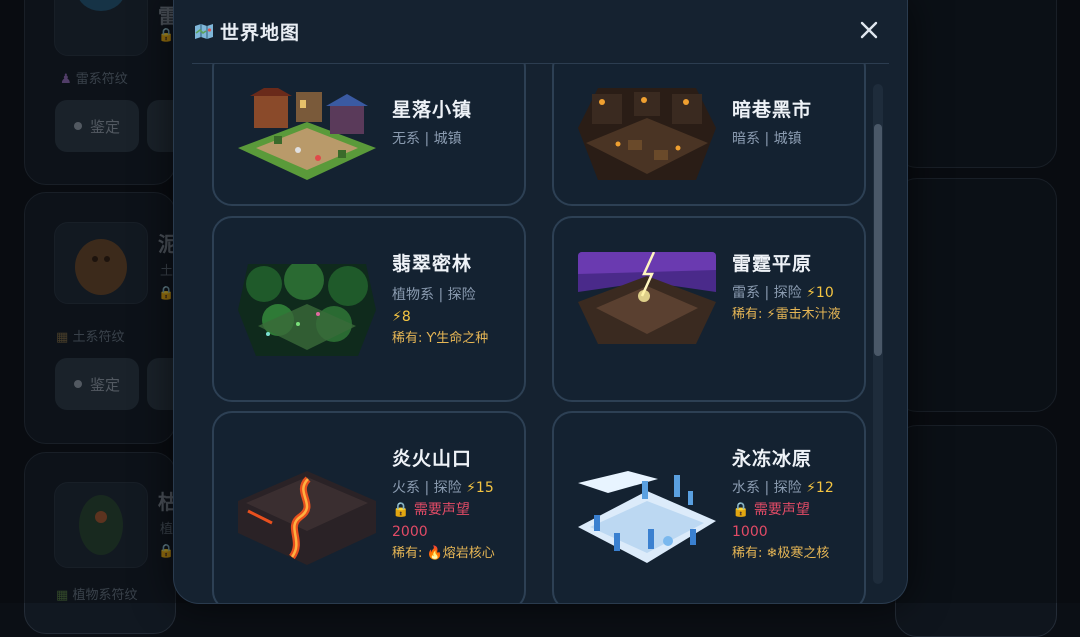  I want to click on modal-title: 世界地图, so click(260, 33).